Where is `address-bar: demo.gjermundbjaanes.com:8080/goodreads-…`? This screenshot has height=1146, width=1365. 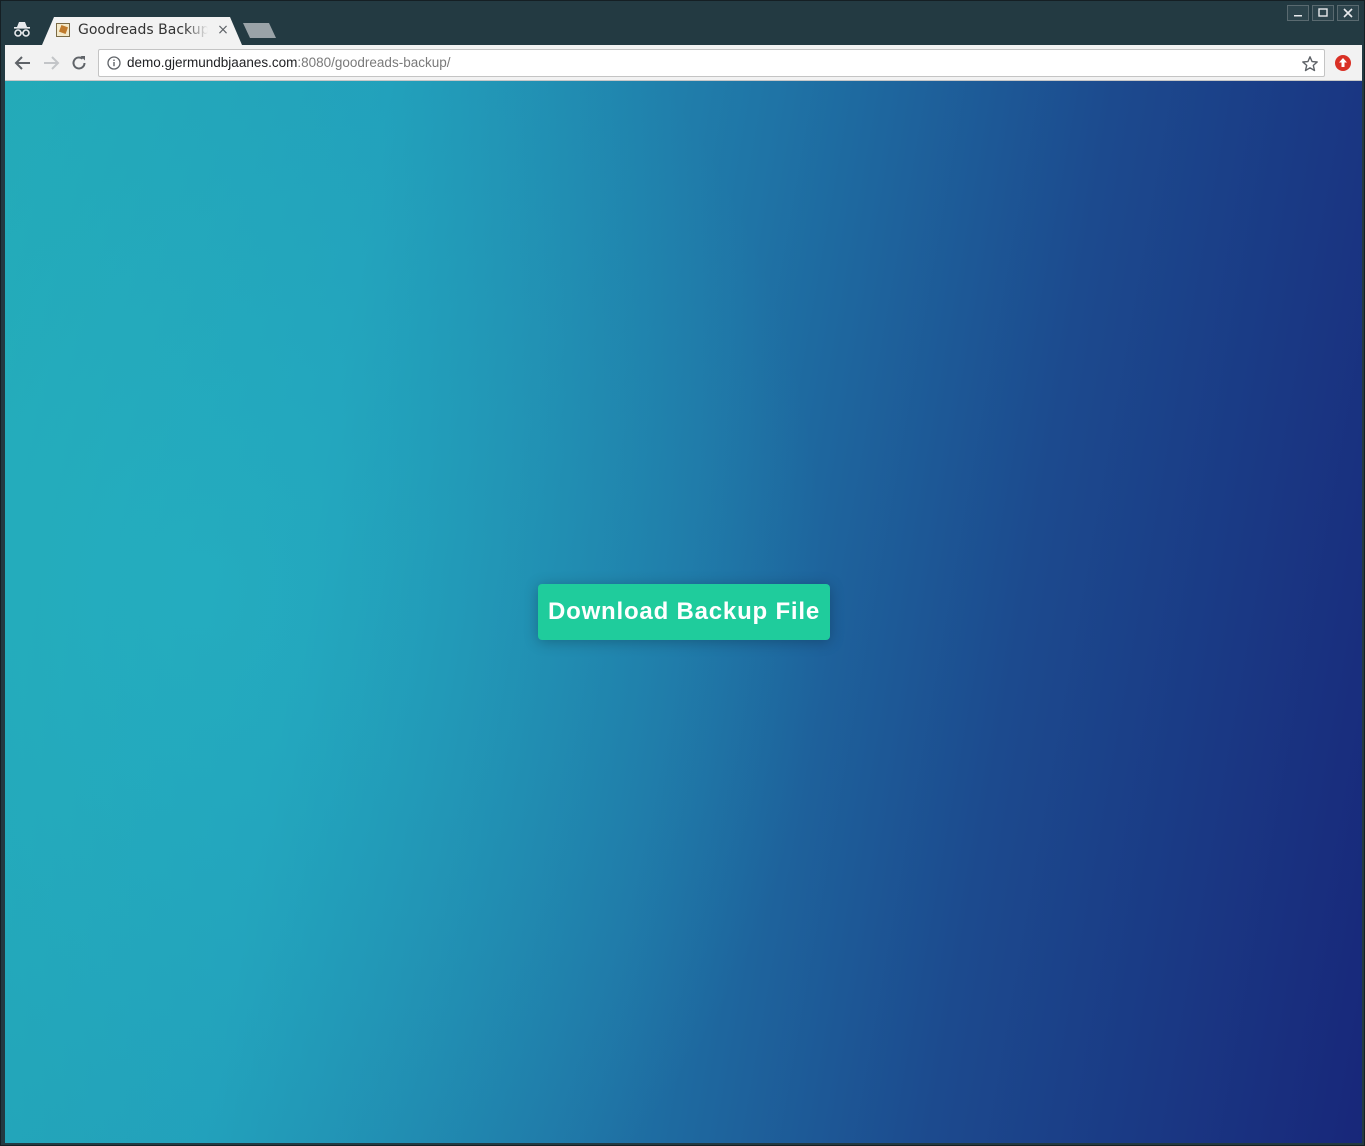 address-bar: demo.gjermundbjaanes.com:8080/goodreads-… is located at coordinates (711, 63).